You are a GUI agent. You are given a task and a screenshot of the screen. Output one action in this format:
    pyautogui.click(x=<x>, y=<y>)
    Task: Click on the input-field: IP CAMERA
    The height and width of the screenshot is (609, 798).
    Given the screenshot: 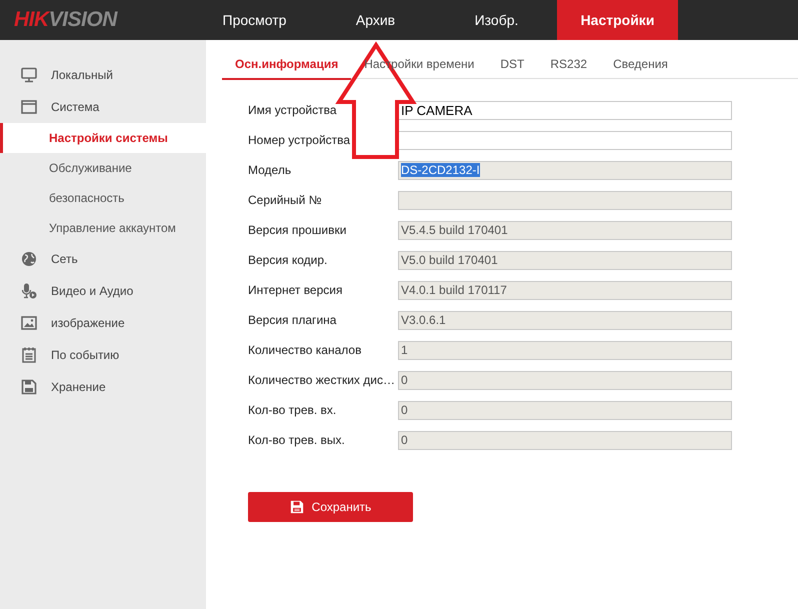 What is the action you would take?
    pyautogui.click(x=565, y=110)
    